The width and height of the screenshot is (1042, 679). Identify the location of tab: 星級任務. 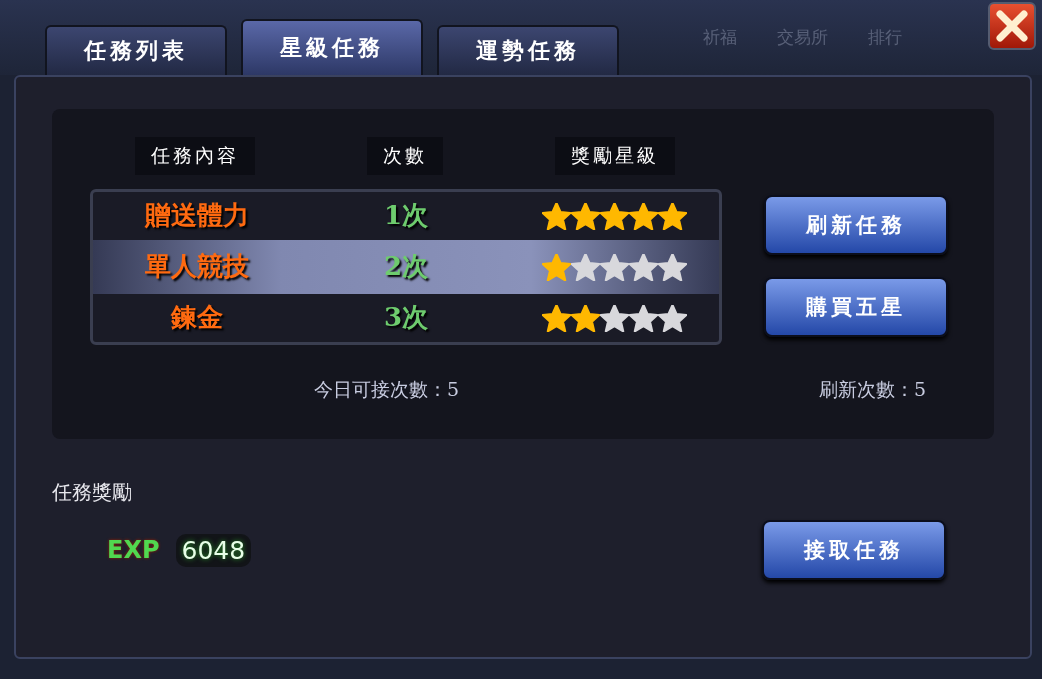
(332, 47).